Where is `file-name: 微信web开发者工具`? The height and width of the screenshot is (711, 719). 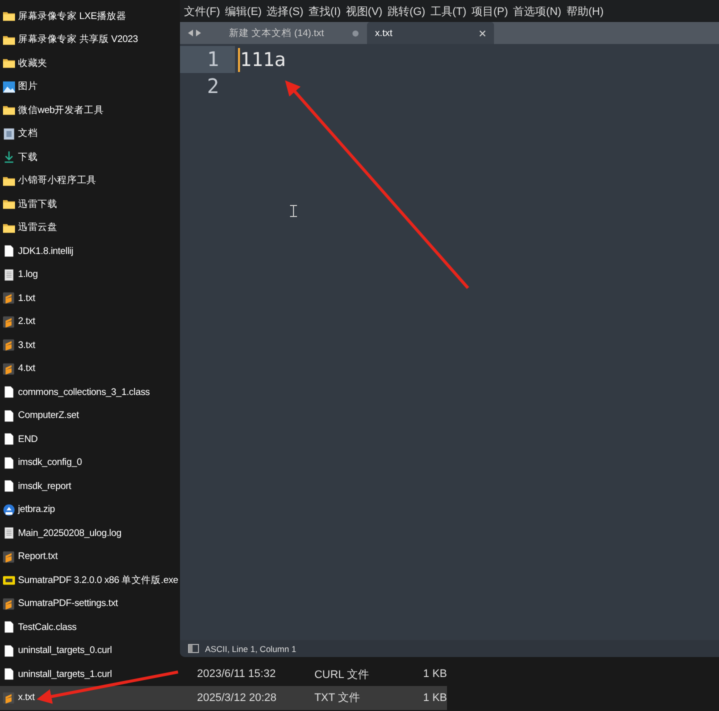 file-name: 微信web开发者工具 is located at coordinates (61, 110).